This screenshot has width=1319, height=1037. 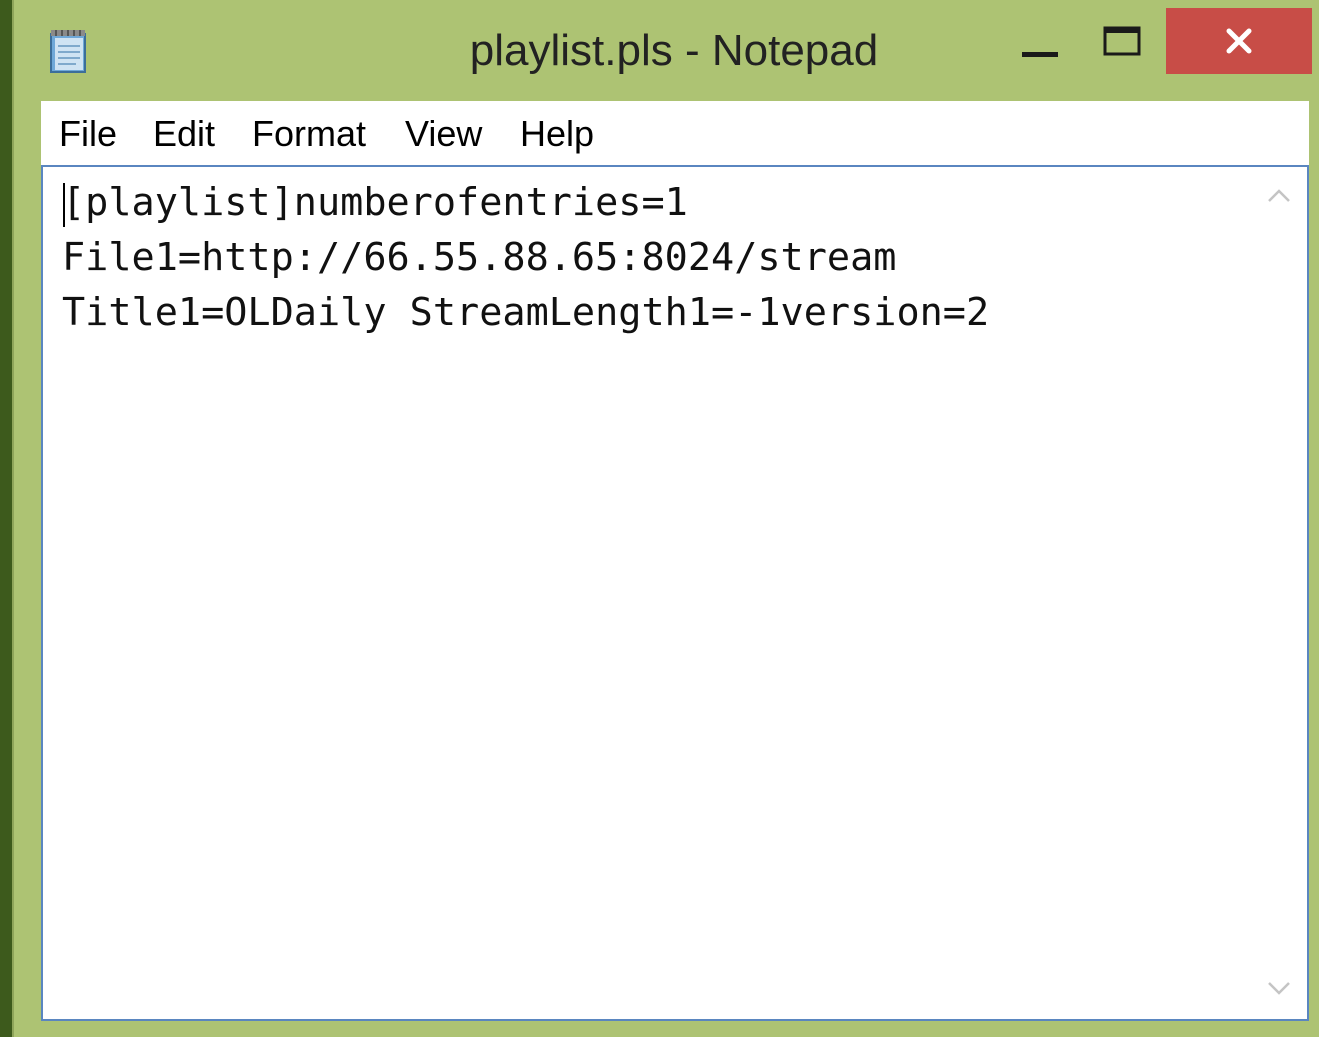 I want to click on chevron-up-icon, so click(x=1279, y=202).